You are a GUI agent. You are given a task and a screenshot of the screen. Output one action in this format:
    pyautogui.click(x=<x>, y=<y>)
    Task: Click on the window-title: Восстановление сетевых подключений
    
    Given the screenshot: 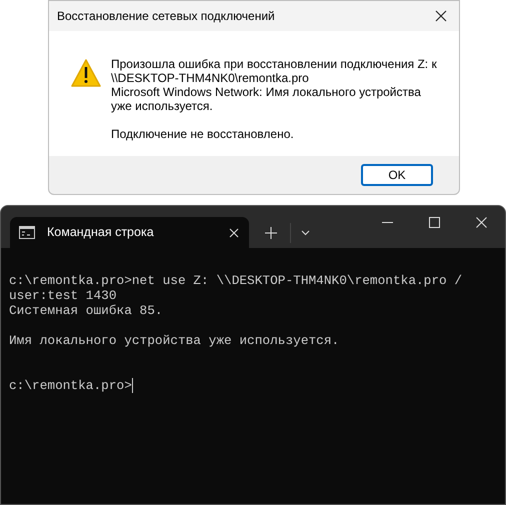 What is the action you would take?
    pyautogui.click(x=166, y=16)
    